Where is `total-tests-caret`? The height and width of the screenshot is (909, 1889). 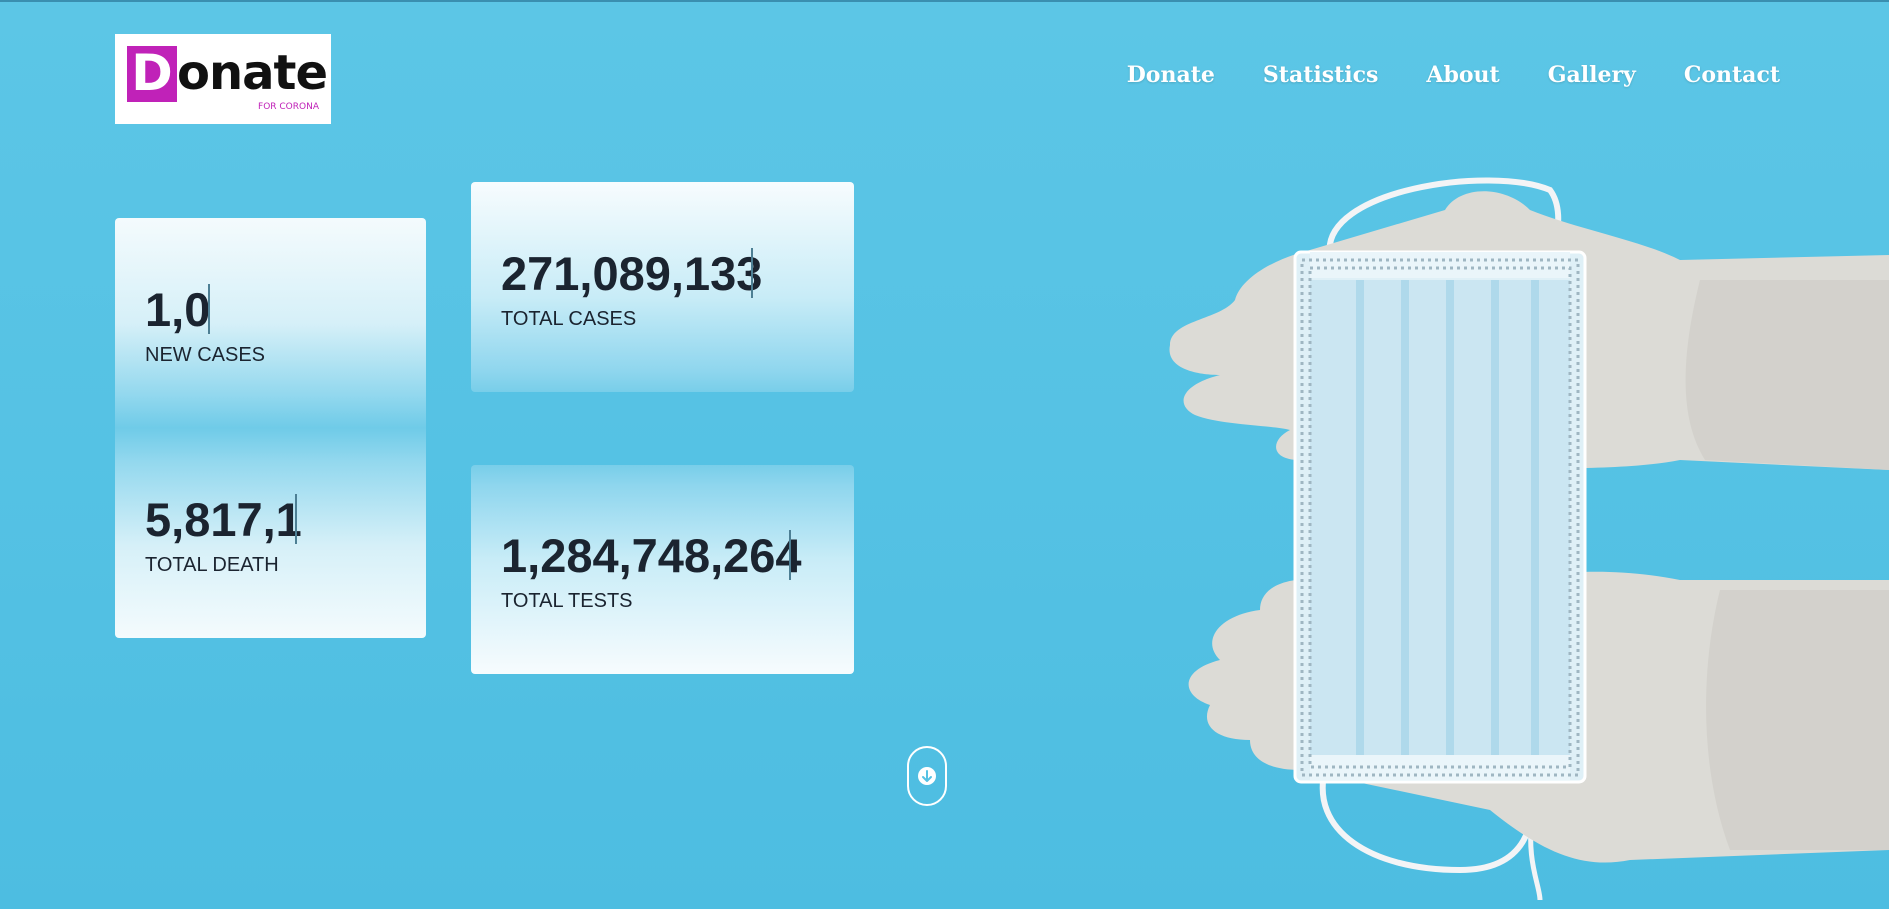
total-tests-caret is located at coordinates (790, 555).